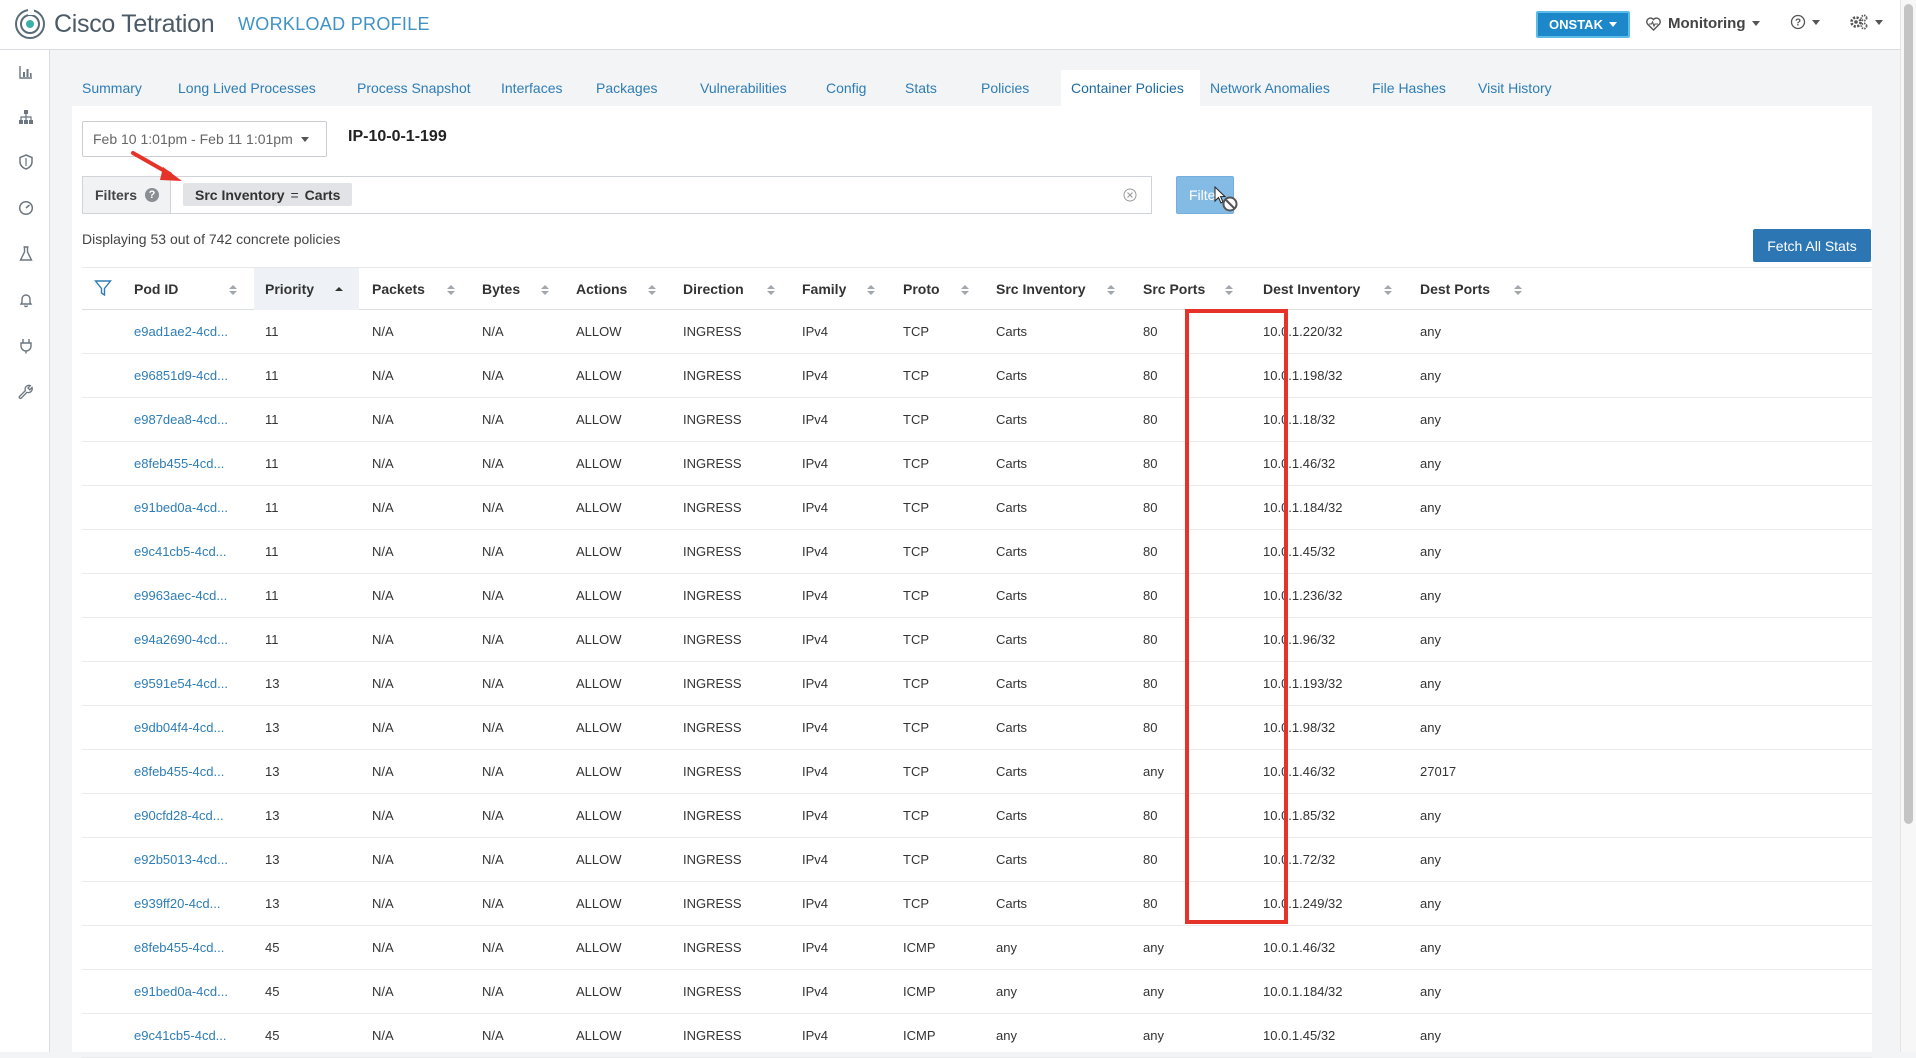 This screenshot has width=1916, height=1058. I want to click on bell-icon, so click(26, 300).